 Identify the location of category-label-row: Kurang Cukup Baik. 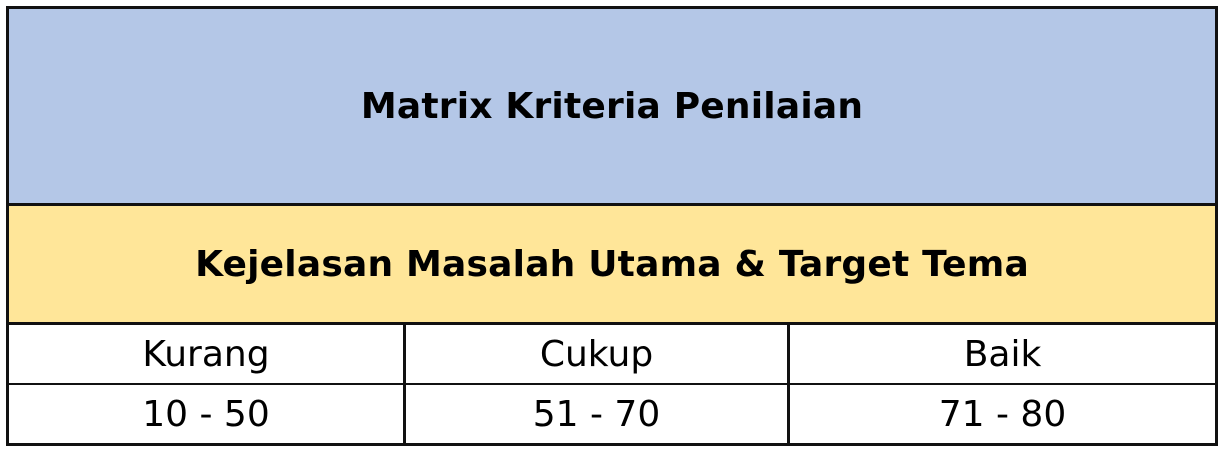
(612, 355).